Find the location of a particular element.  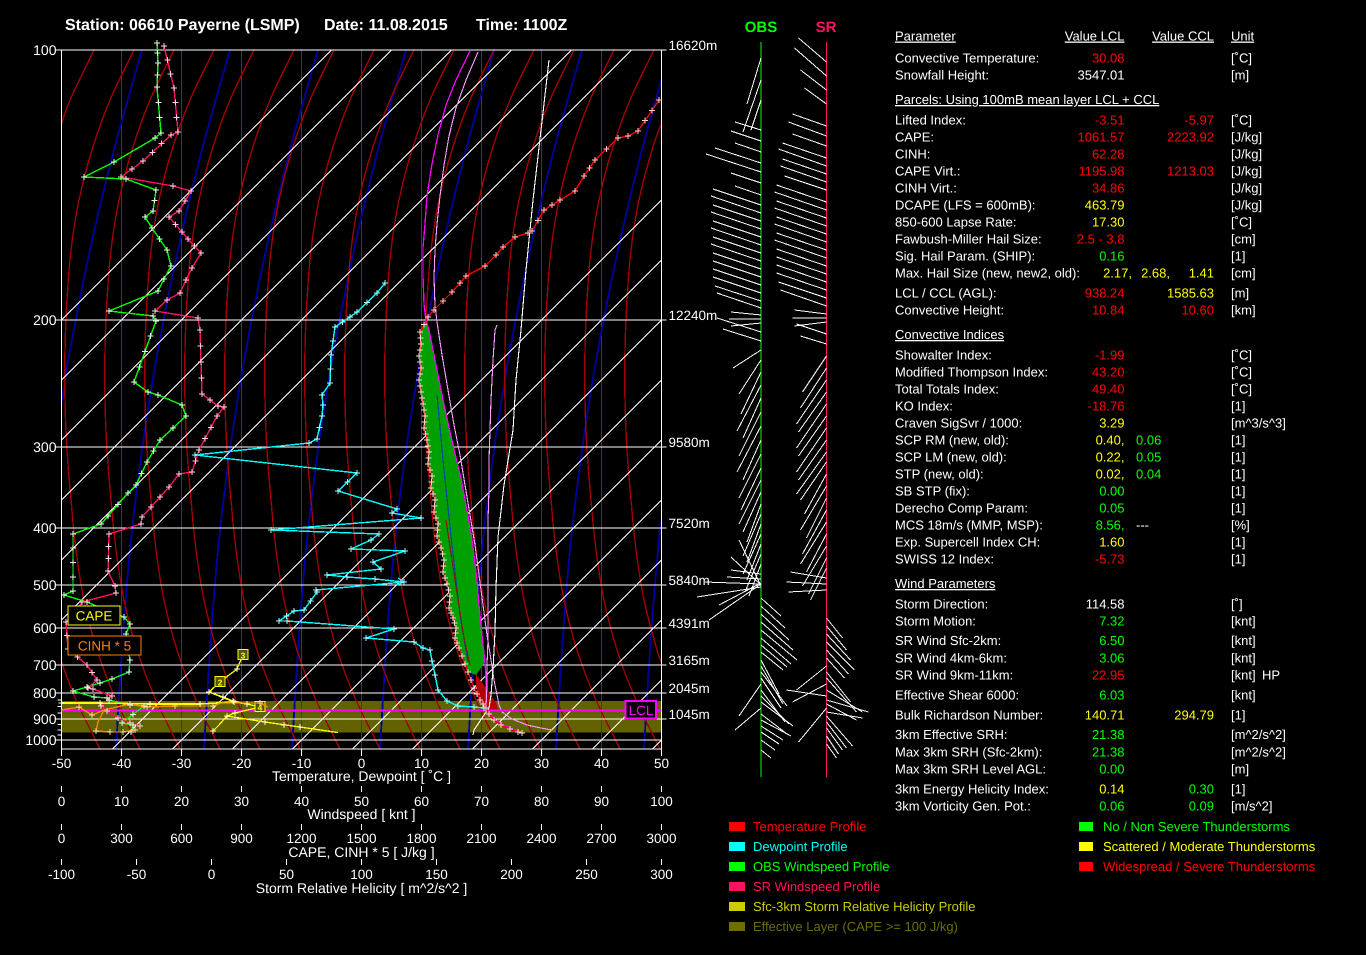

svg-text: Temperature Profile is located at coordinates (809, 826).